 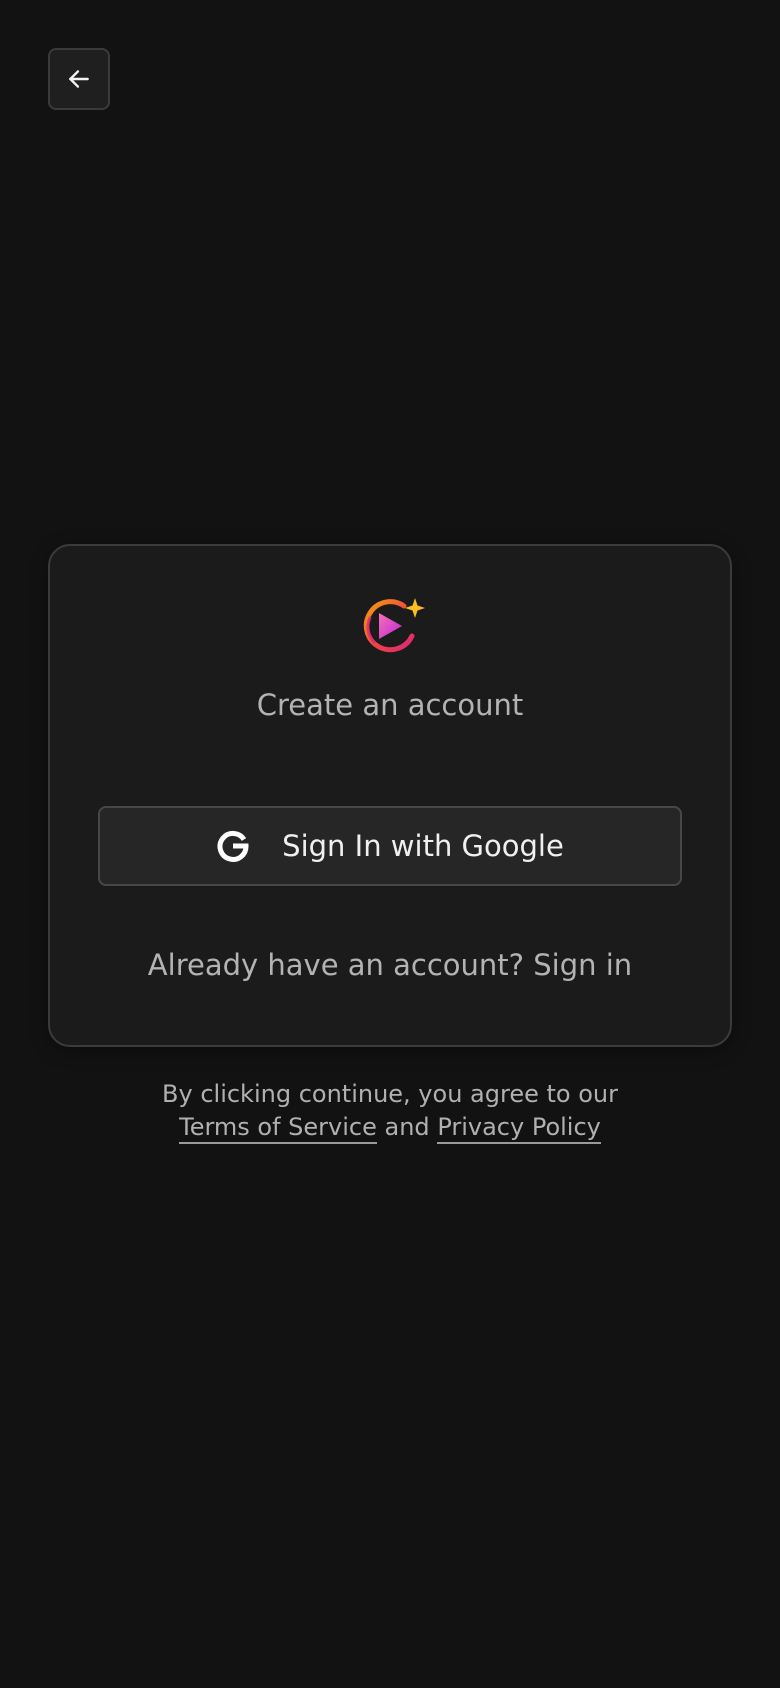 I want to click on google-signin-button: Sign In with Google, so click(x=390, y=846).